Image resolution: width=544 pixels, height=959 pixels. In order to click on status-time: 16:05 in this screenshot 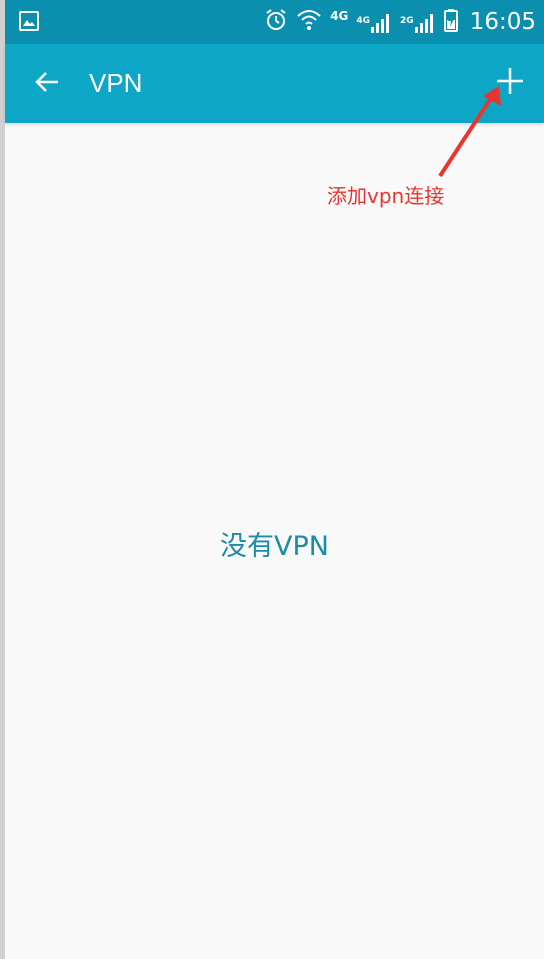, I will do `click(502, 22)`.